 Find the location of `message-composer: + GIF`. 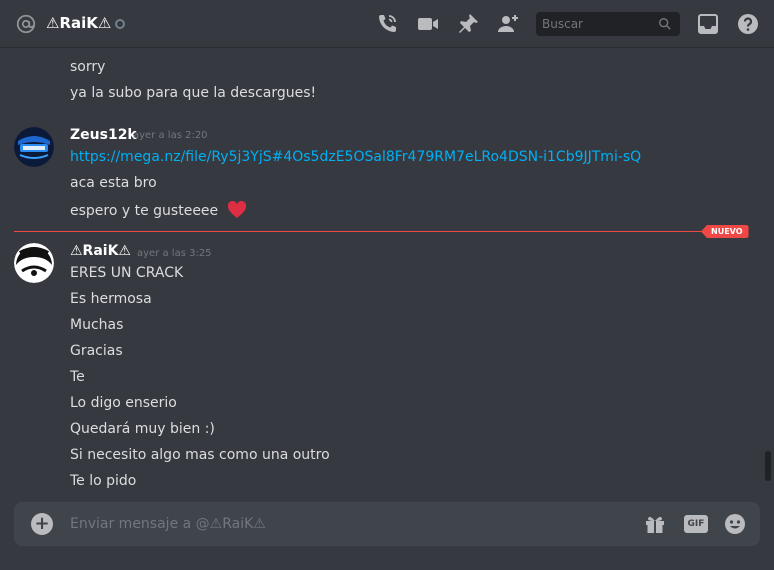

message-composer: + GIF is located at coordinates (387, 524).